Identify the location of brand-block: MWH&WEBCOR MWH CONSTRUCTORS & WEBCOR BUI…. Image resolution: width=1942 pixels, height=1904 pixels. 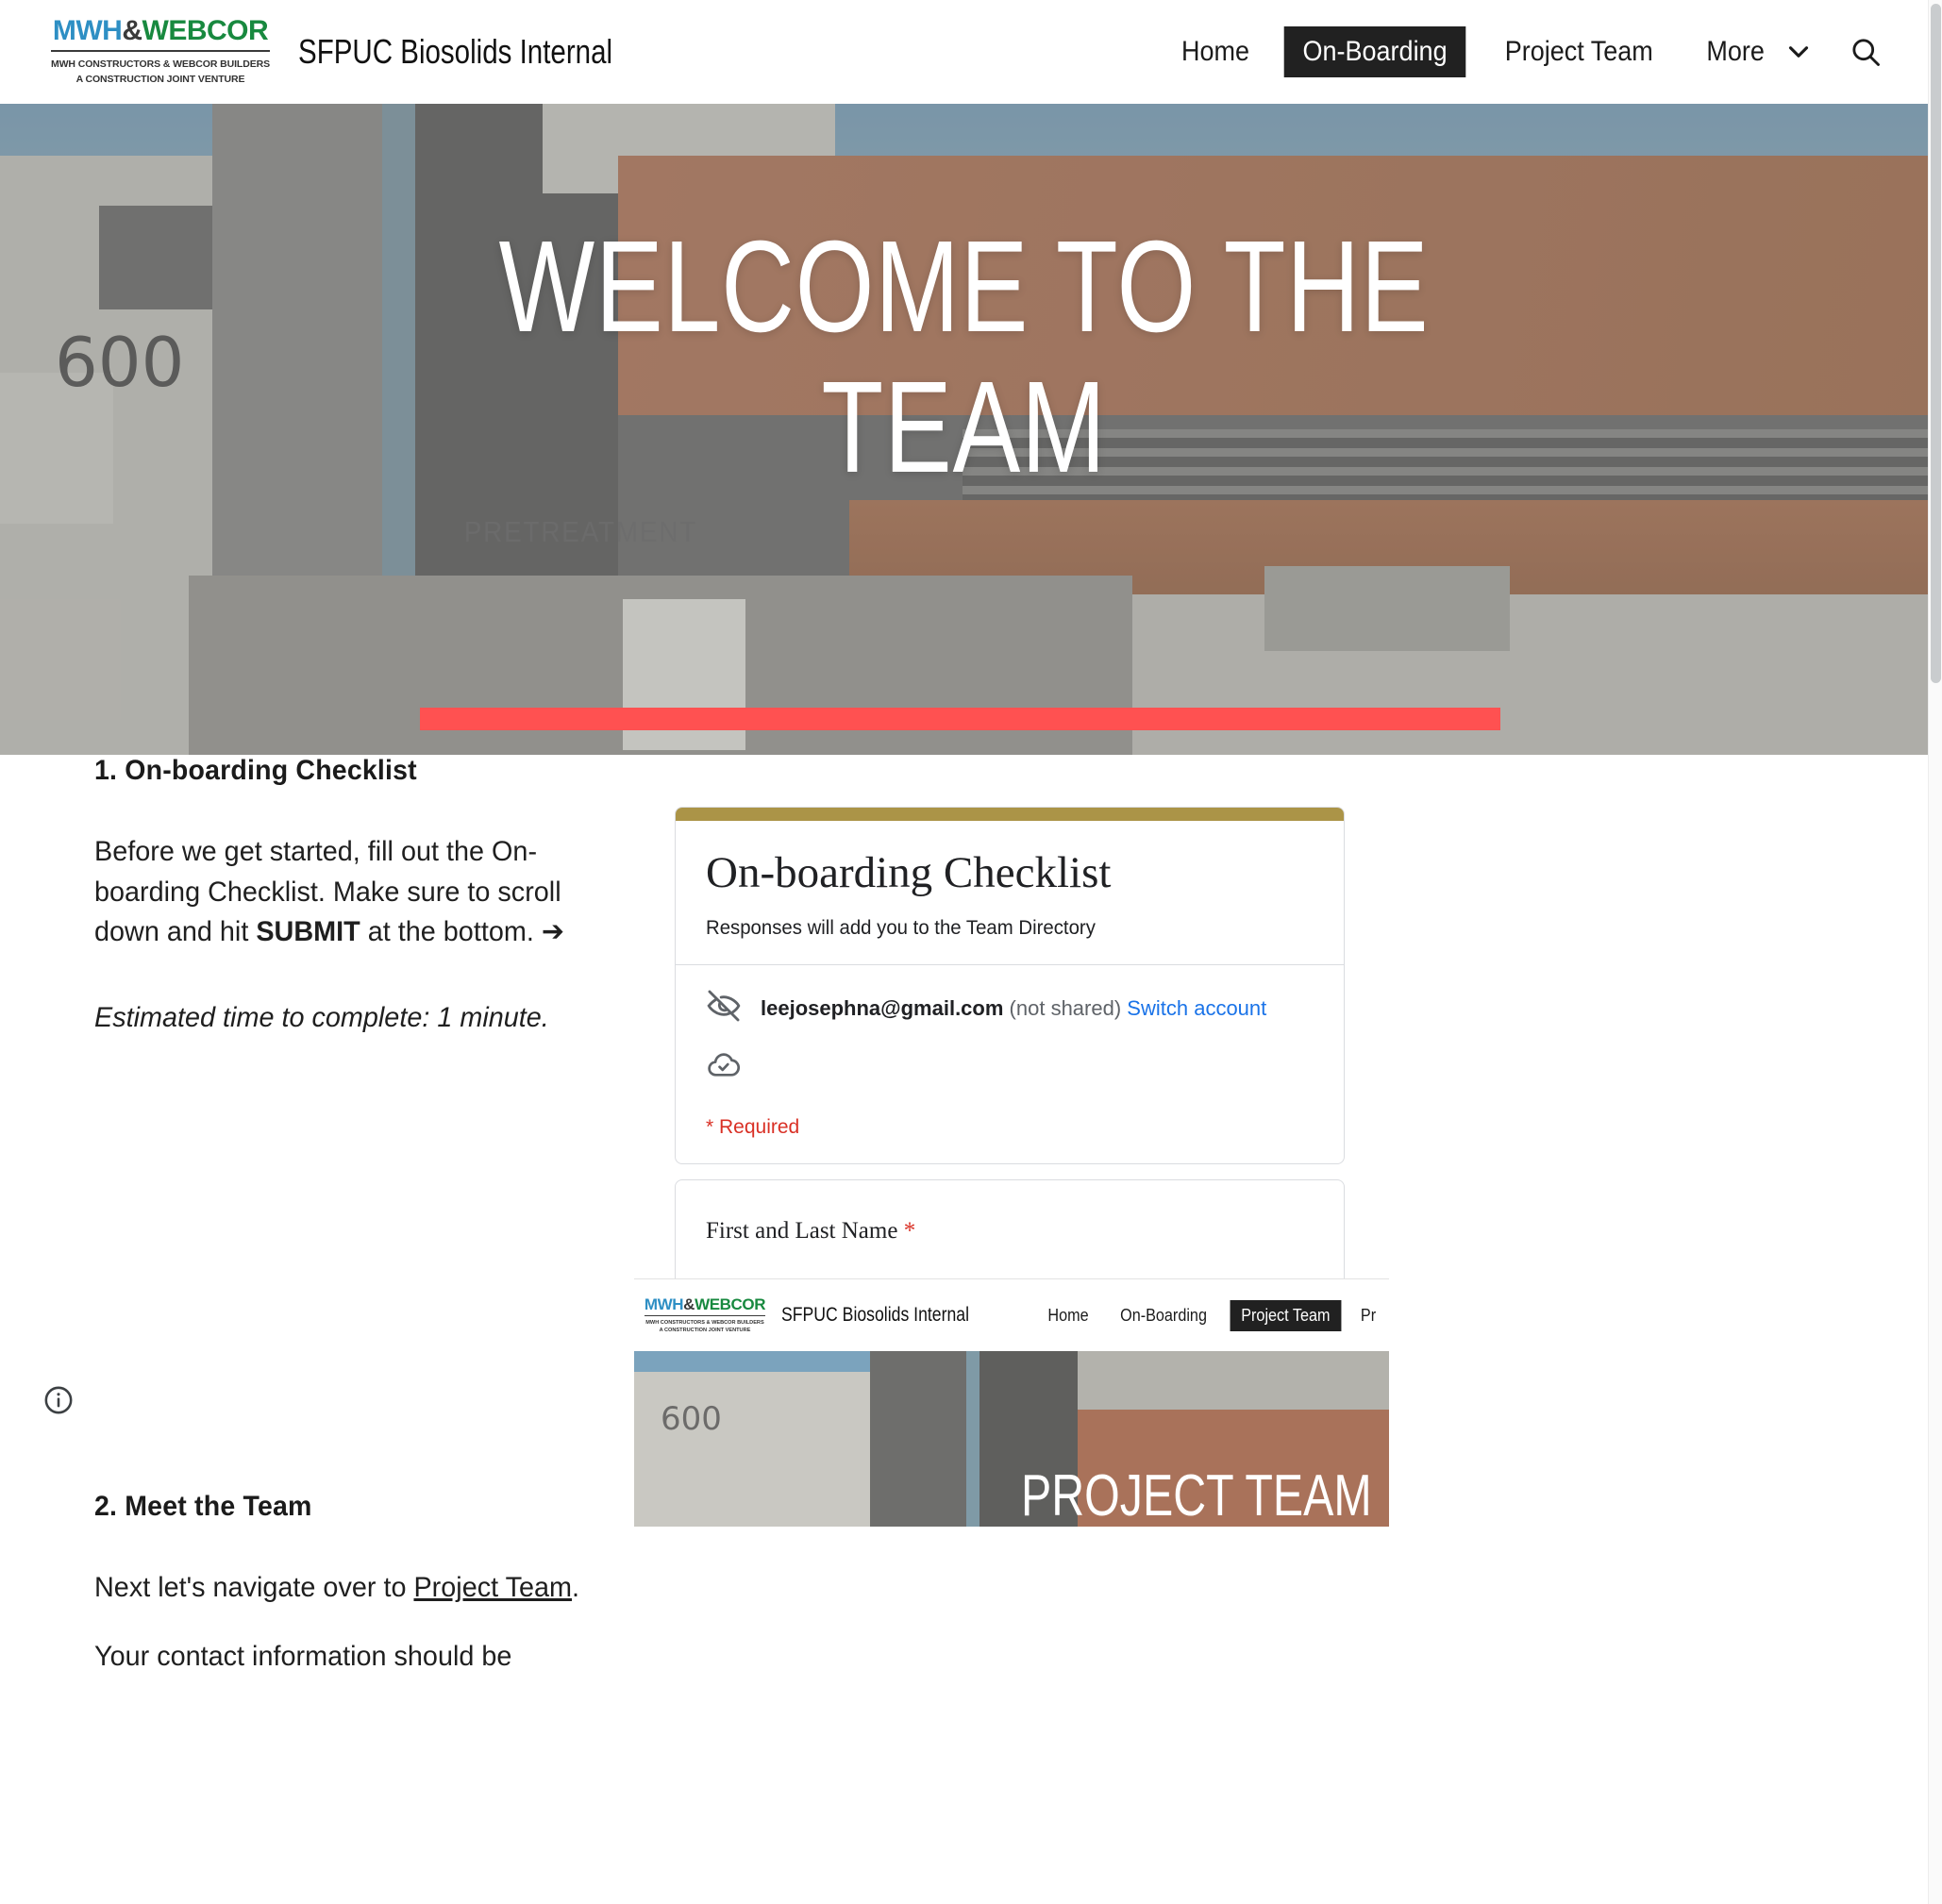
(340, 51).